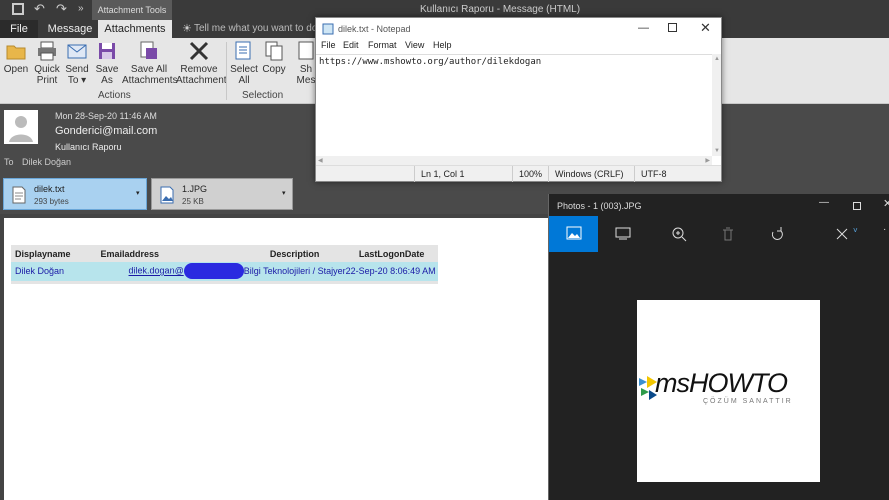 This screenshot has height=500, width=889. I want to click on scroll-right-icon: ▶, so click(707, 160).